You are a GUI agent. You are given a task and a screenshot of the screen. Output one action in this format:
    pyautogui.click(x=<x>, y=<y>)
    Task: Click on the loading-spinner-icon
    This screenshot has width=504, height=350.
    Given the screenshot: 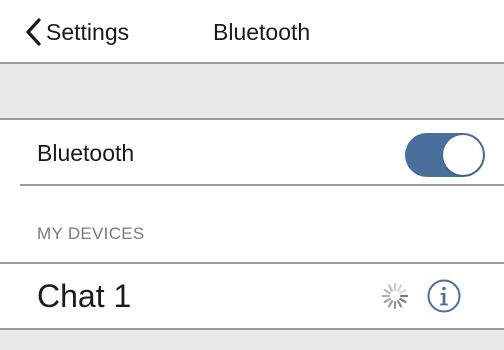 What is the action you would take?
    pyautogui.click(x=395, y=296)
    